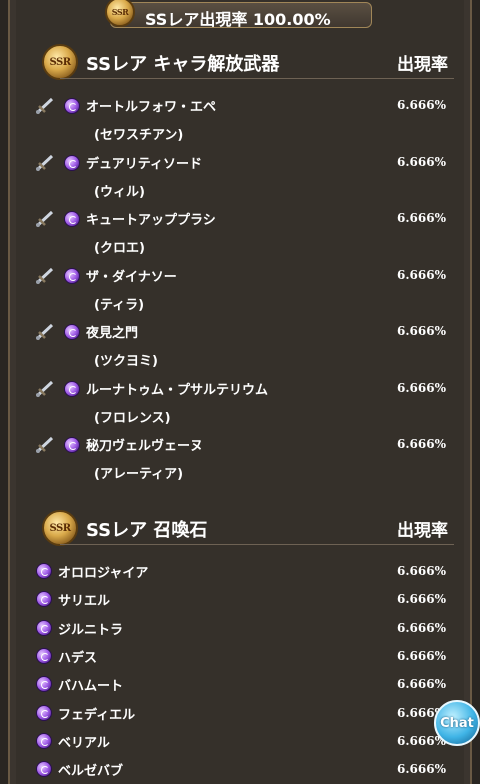 This screenshot has height=784, width=480. Describe the element at coordinates (45, 389) in the screenshot. I see `harp-icon` at that location.